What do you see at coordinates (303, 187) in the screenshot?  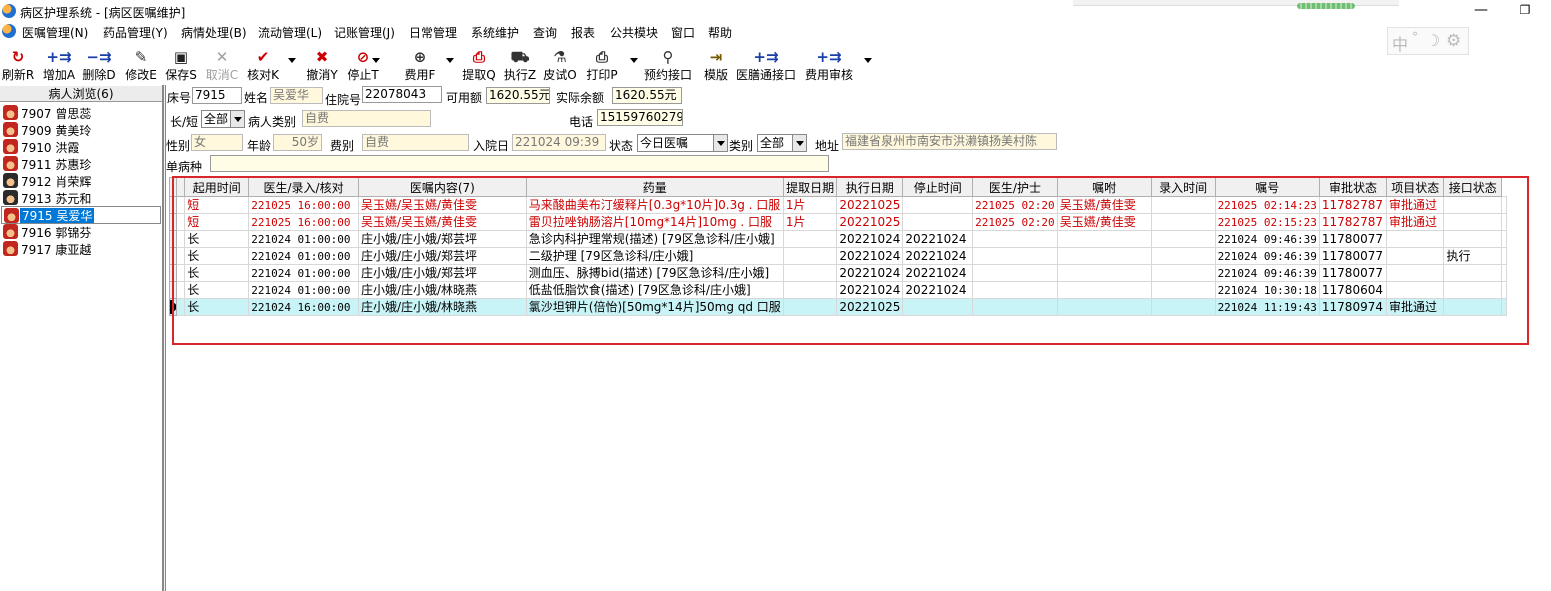 I see `column-header: 医生/录入/核对` at bounding box center [303, 187].